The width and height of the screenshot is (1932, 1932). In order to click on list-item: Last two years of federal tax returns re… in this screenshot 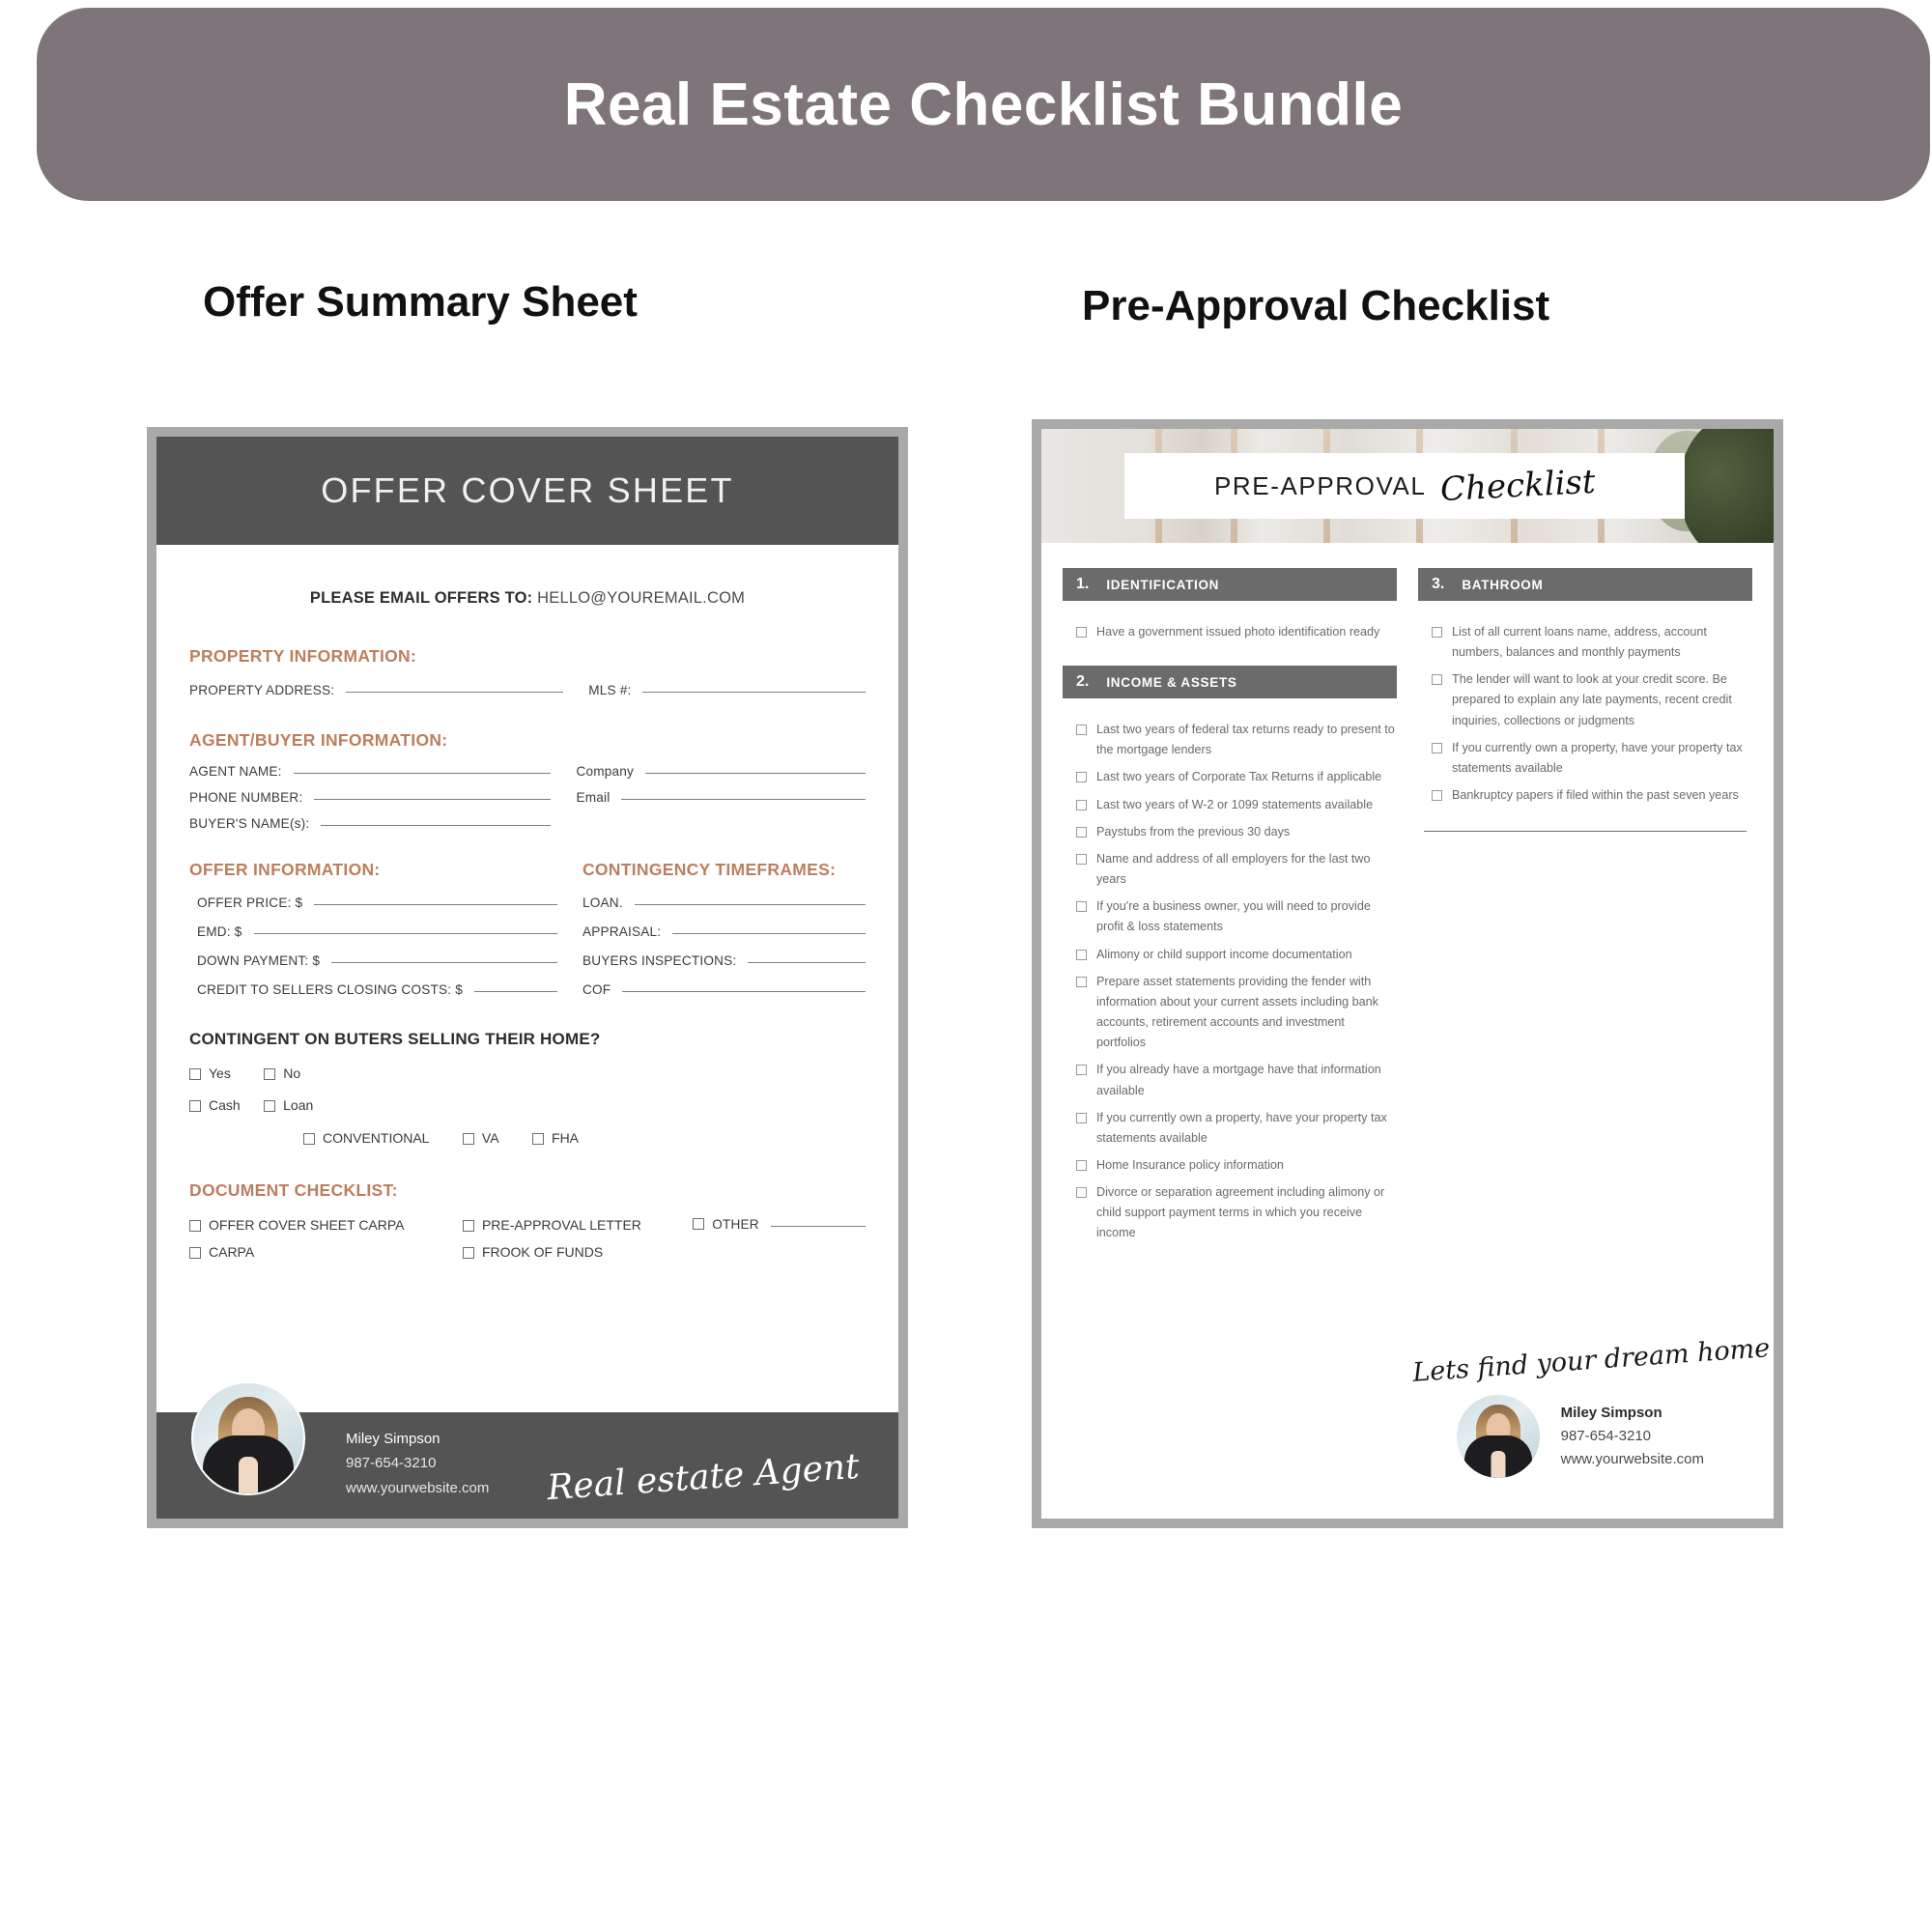, I will do `click(1236, 740)`.